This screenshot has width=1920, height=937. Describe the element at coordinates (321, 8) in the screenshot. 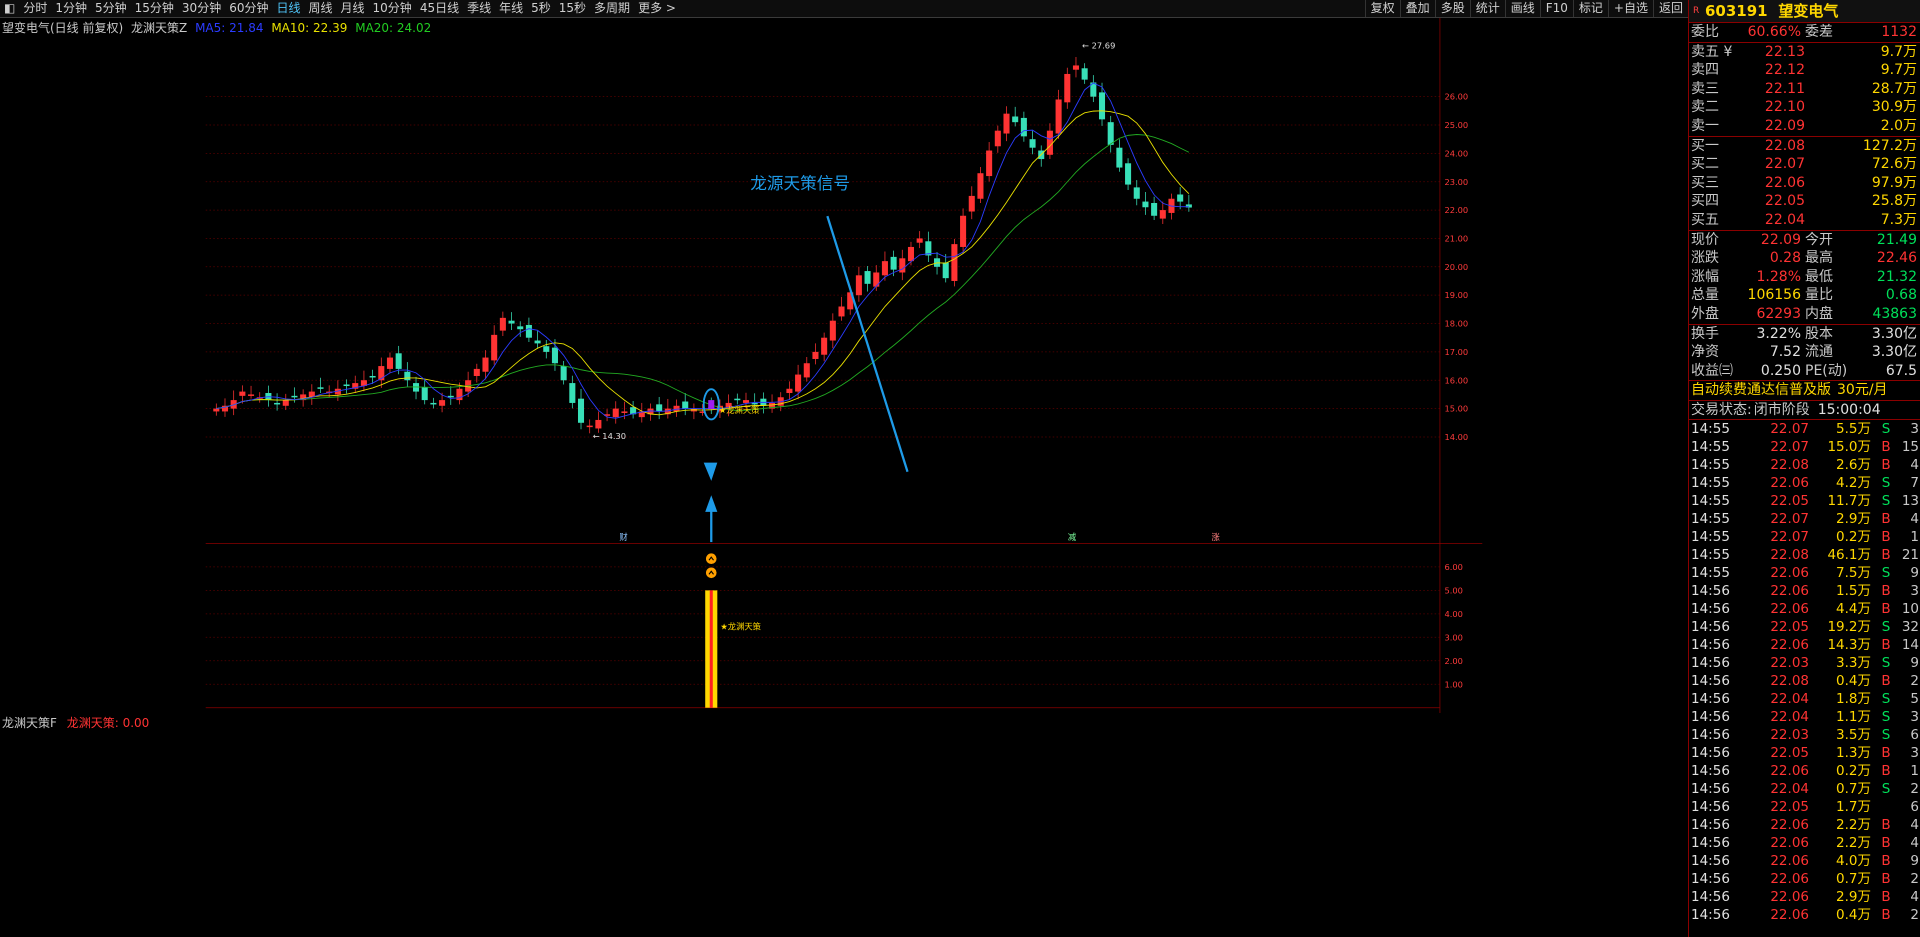

I see `period-tab: 周线` at that location.